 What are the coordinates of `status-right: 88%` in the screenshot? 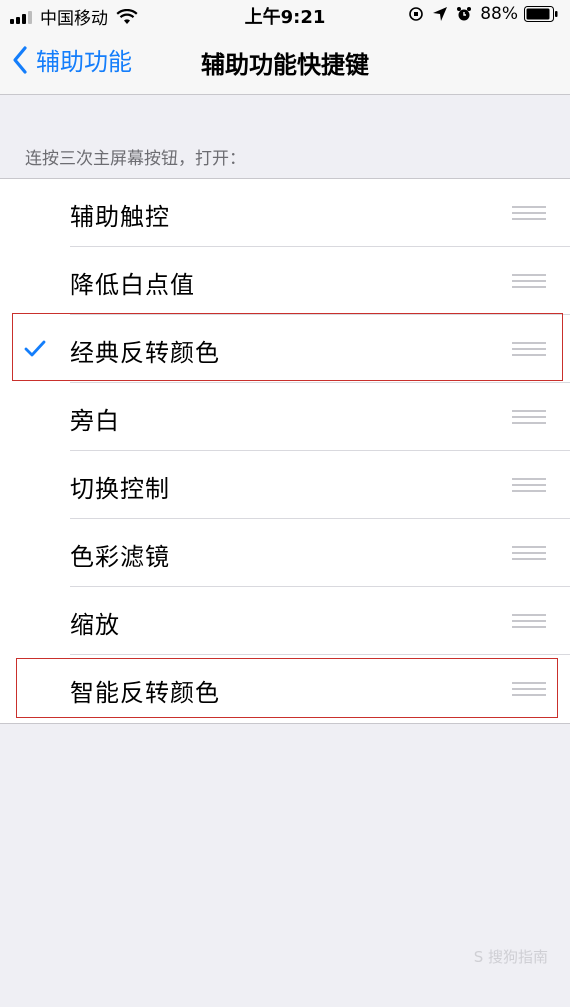 It's located at (483, 14).